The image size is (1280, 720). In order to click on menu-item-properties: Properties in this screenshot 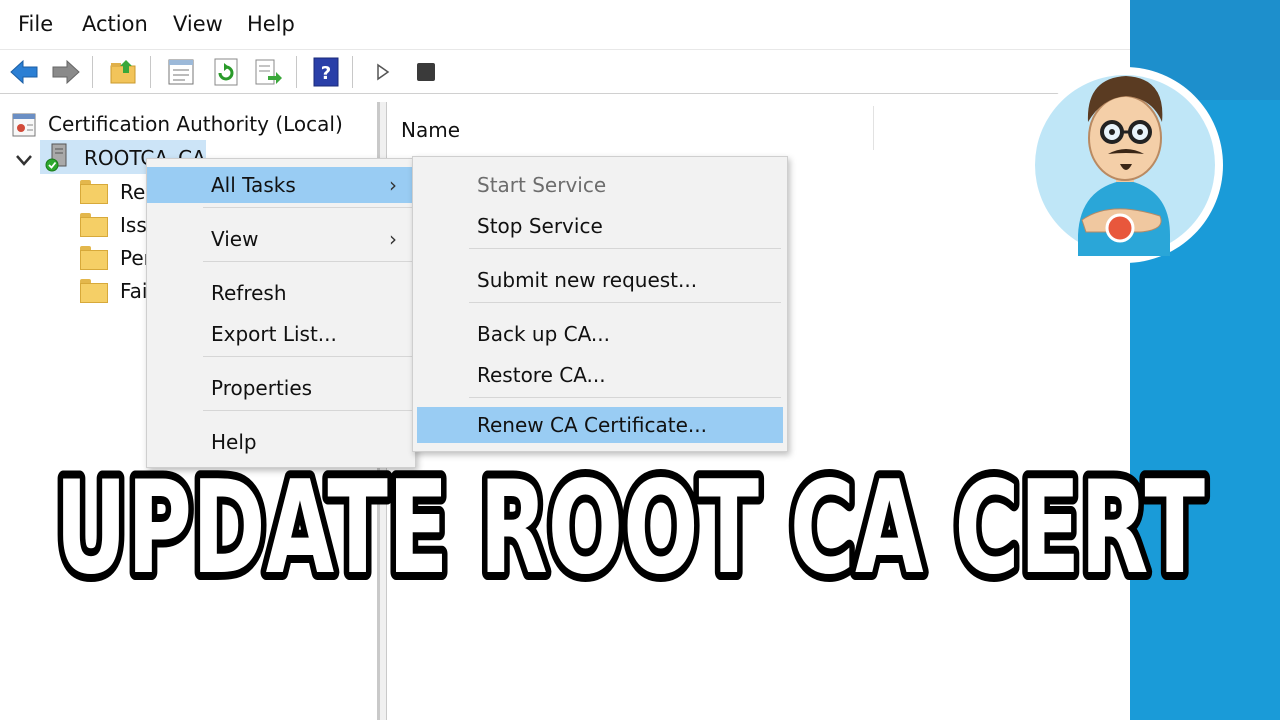, I will do `click(280, 388)`.